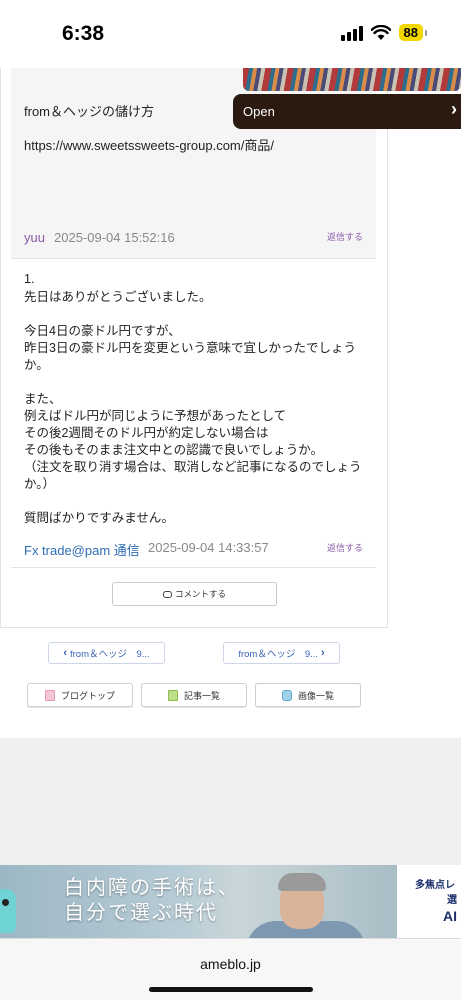 The height and width of the screenshot is (1000, 461). Describe the element at coordinates (351, 33) in the screenshot. I see `cellular-signal-icon` at that location.